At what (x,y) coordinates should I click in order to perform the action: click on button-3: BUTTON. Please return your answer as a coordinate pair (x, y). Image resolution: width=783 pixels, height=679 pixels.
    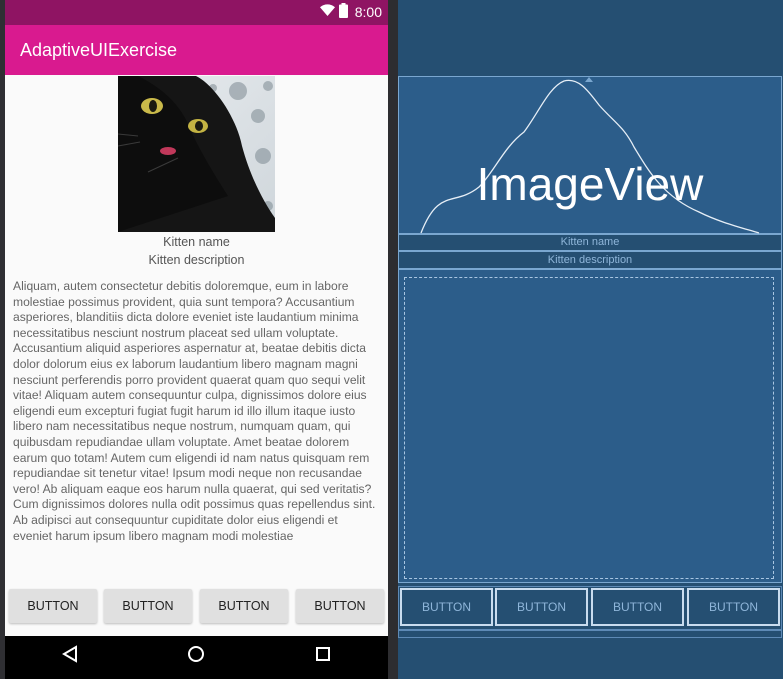
    Looking at the image, I should click on (244, 606).